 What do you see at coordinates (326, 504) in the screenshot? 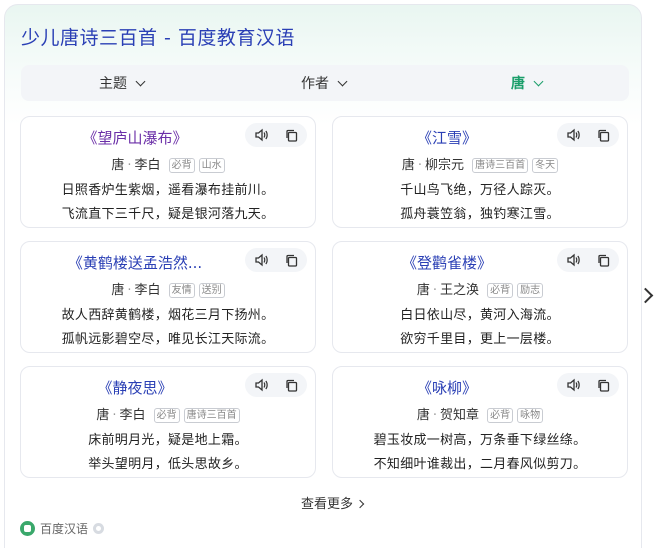
I see `view-more-label: 查看更多` at bounding box center [326, 504].